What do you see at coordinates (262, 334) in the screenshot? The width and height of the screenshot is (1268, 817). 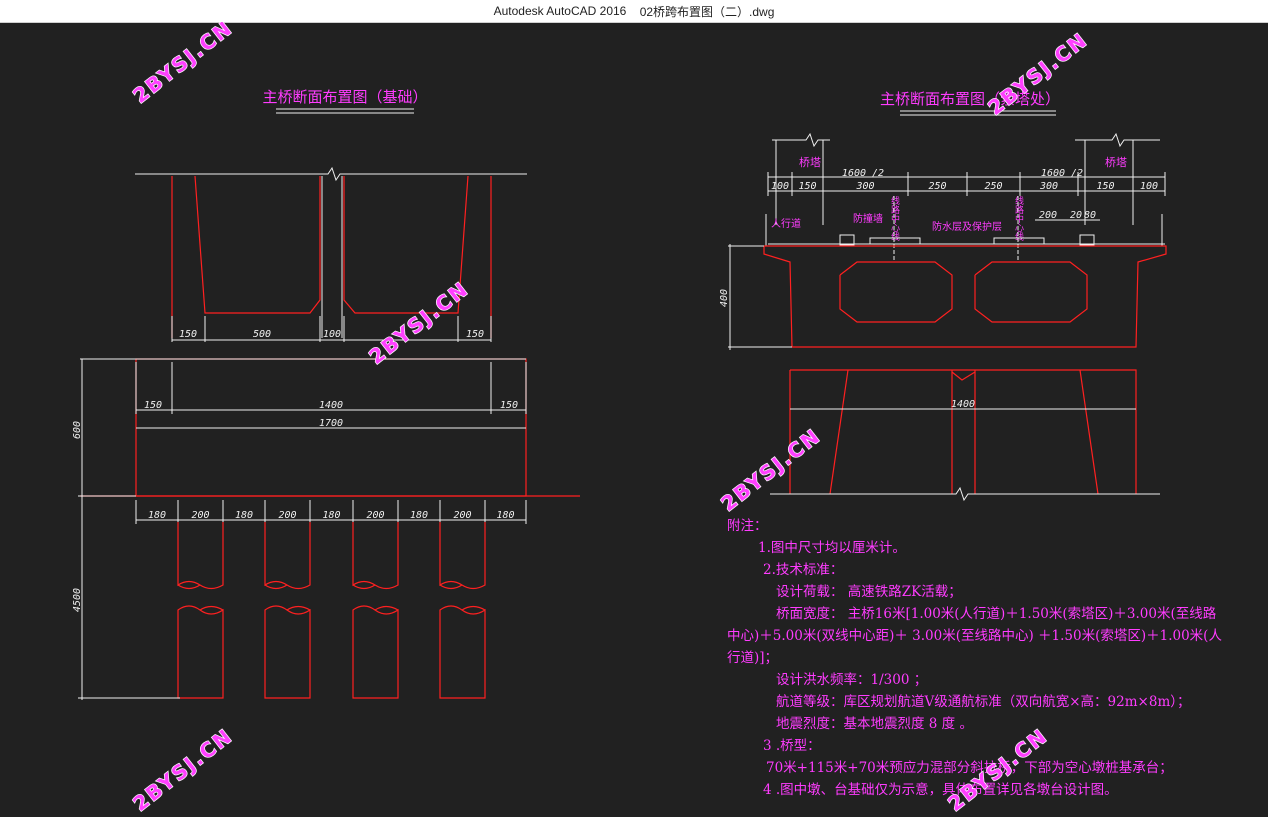 I see `dim-top-2: 500` at bounding box center [262, 334].